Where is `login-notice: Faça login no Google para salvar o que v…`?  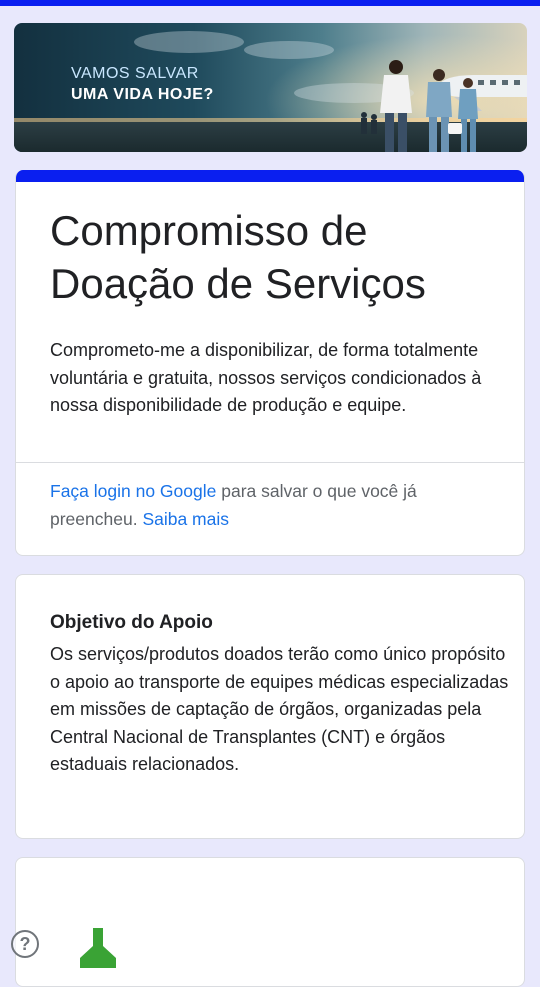 login-notice: Faça login no Google para salvar o que v… is located at coordinates (275, 505).